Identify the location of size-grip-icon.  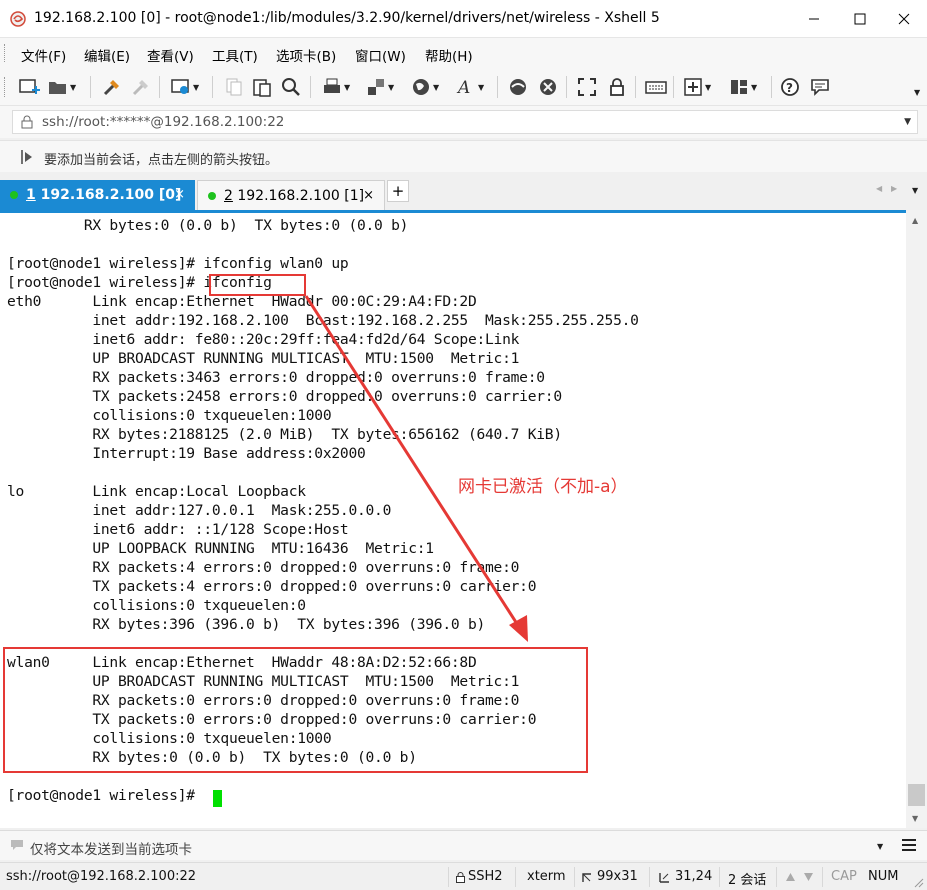
(919, 883).